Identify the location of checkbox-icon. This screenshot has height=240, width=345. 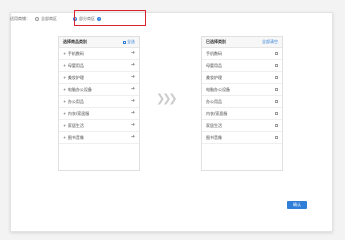
(124, 42).